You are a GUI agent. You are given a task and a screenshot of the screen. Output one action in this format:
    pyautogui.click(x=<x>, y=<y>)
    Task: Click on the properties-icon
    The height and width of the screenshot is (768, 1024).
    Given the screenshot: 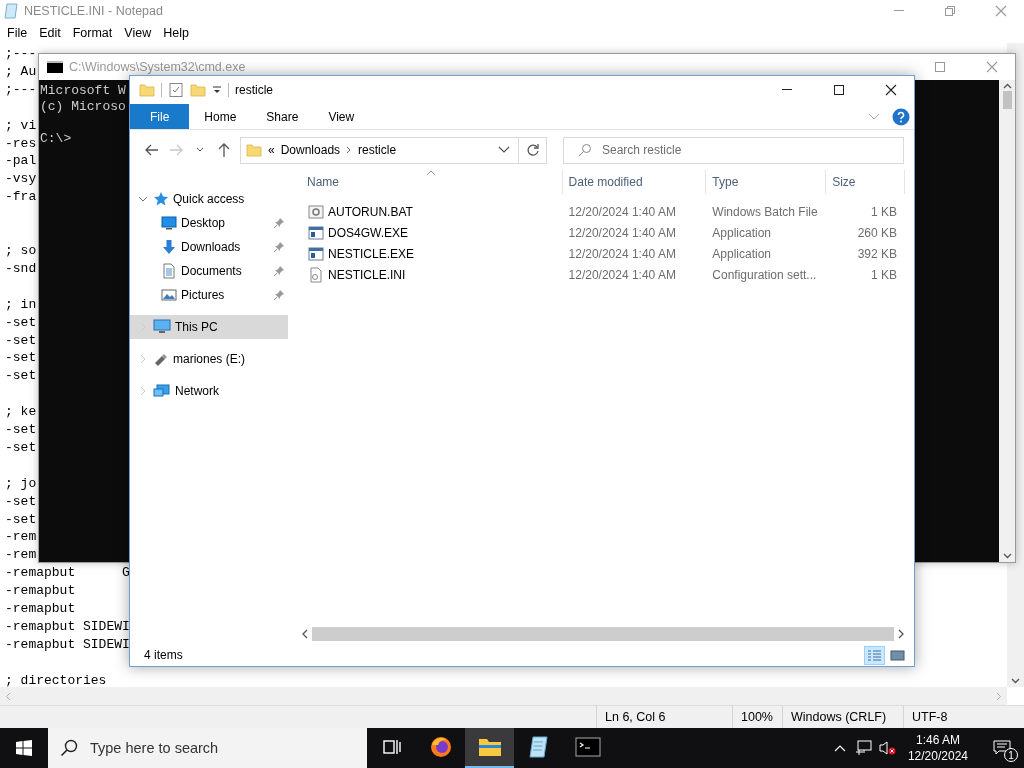 What is the action you would take?
    pyautogui.click(x=176, y=90)
    